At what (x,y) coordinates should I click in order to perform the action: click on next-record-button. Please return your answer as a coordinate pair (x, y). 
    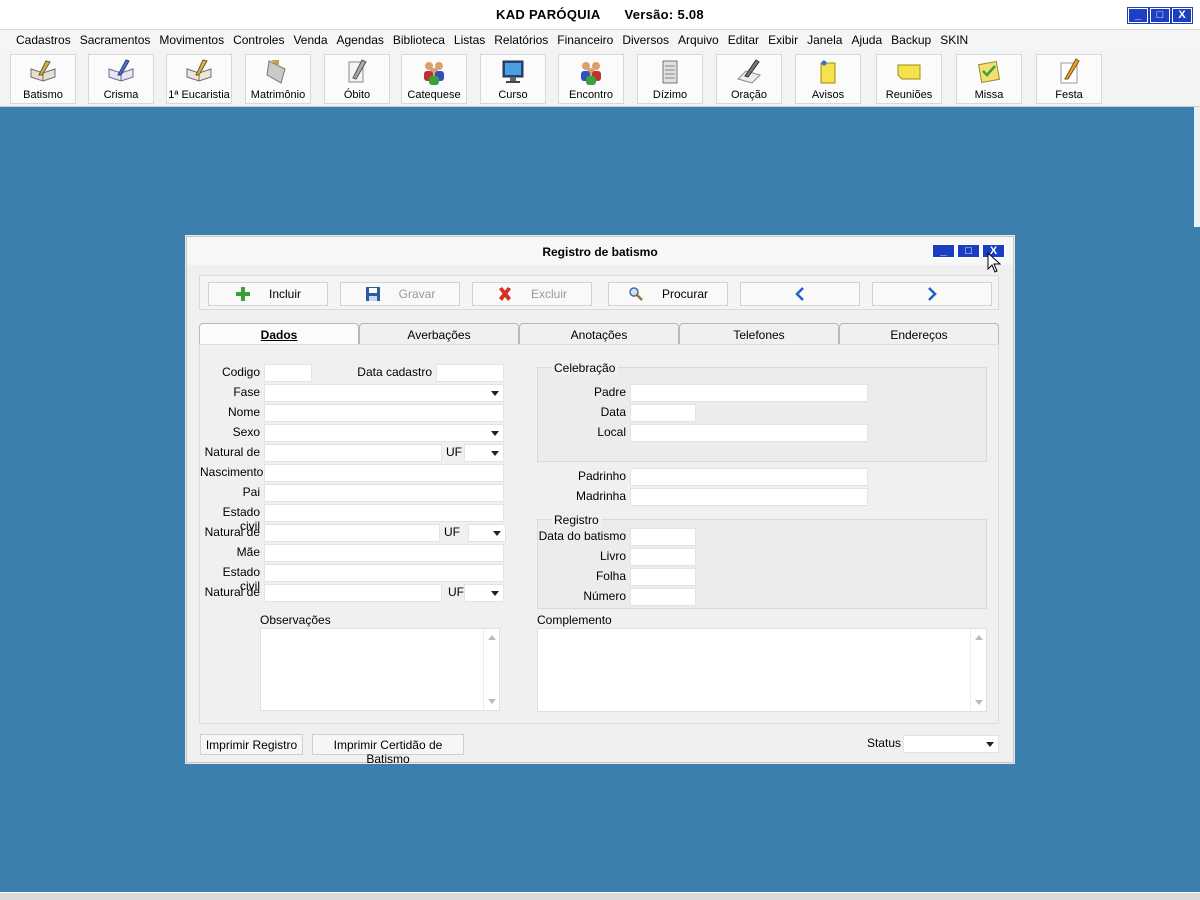
    Looking at the image, I should click on (932, 294).